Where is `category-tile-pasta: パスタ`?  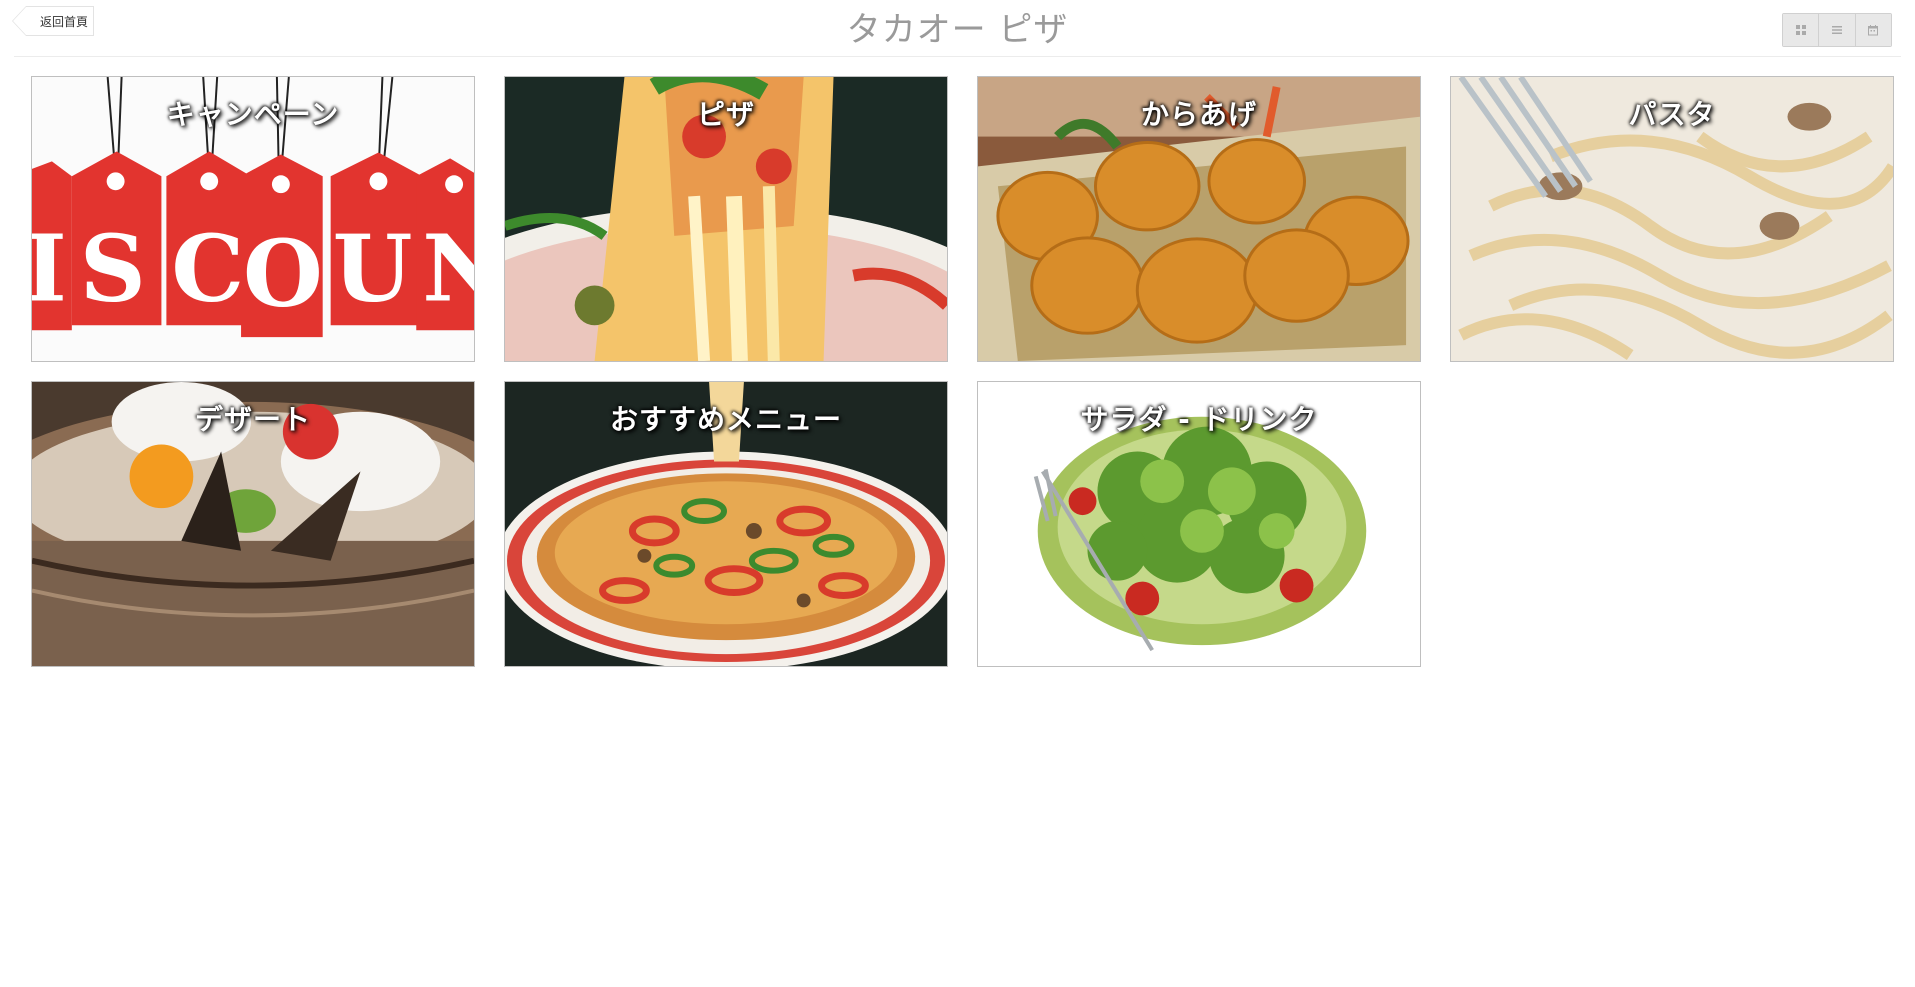 category-tile-pasta: パスタ is located at coordinates (1672, 219).